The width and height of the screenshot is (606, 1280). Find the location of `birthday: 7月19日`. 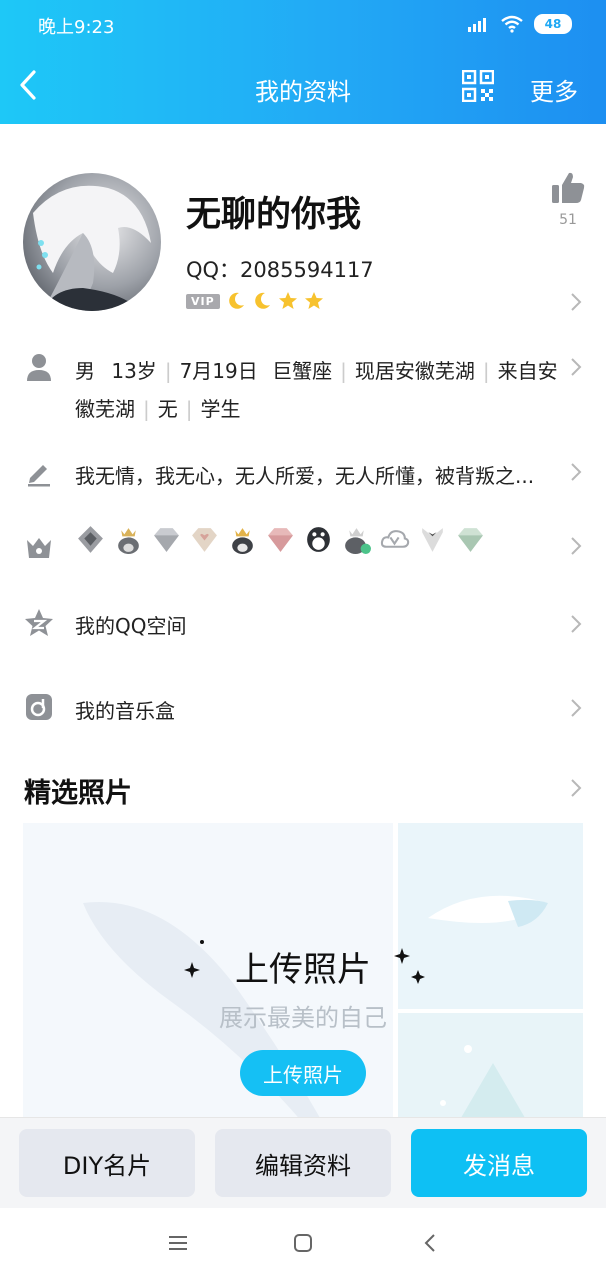

birthday: 7月19日 is located at coordinates (218, 371).